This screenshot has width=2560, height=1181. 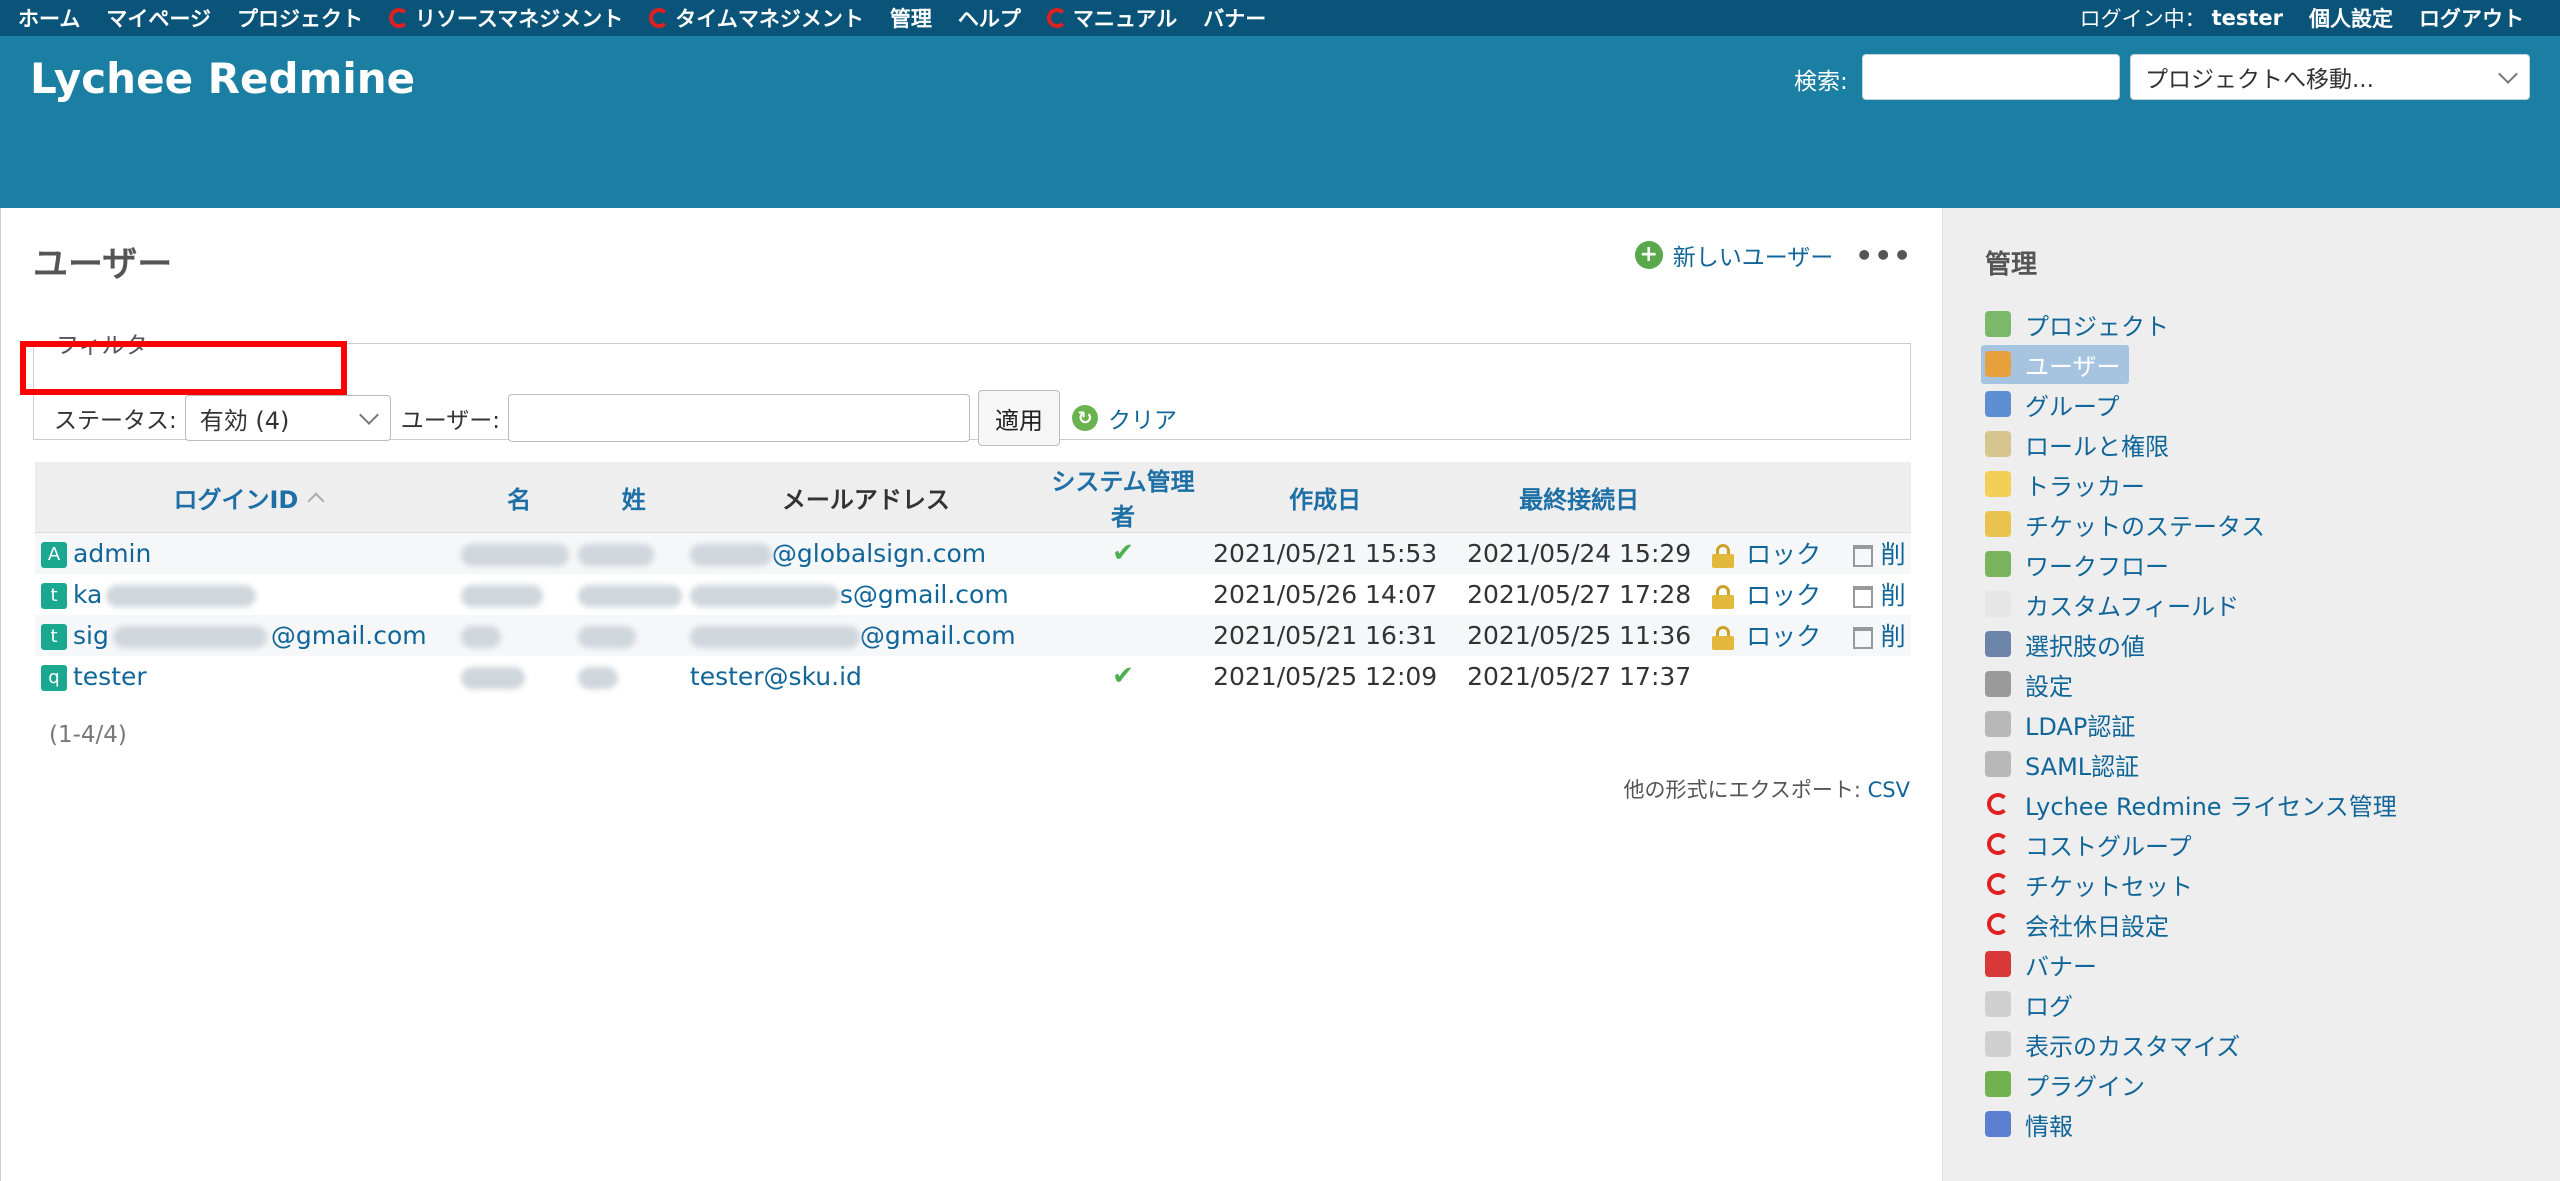 I want to click on logged-in-user-link: tester, so click(x=2247, y=18).